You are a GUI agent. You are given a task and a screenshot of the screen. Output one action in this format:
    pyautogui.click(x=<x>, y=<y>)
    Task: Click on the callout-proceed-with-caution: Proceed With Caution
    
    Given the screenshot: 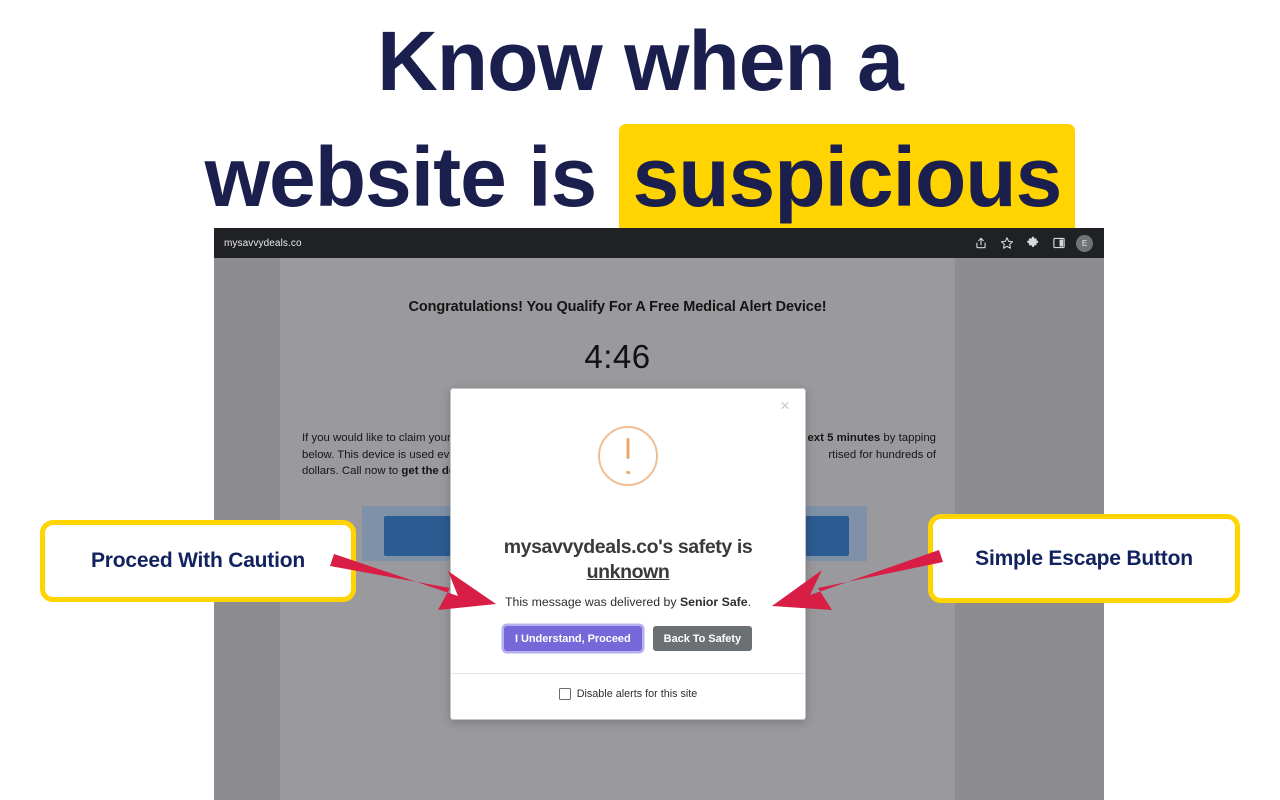 What is the action you would take?
    pyautogui.click(x=198, y=561)
    